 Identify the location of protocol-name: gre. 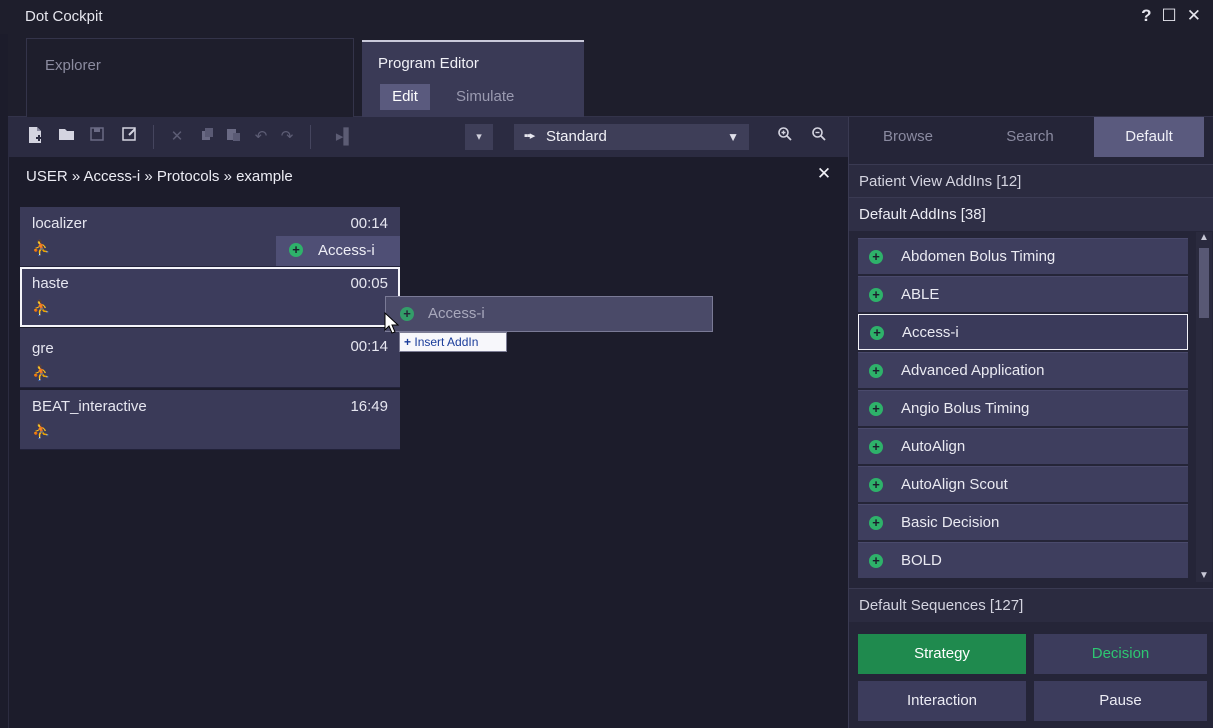
(43, 348).